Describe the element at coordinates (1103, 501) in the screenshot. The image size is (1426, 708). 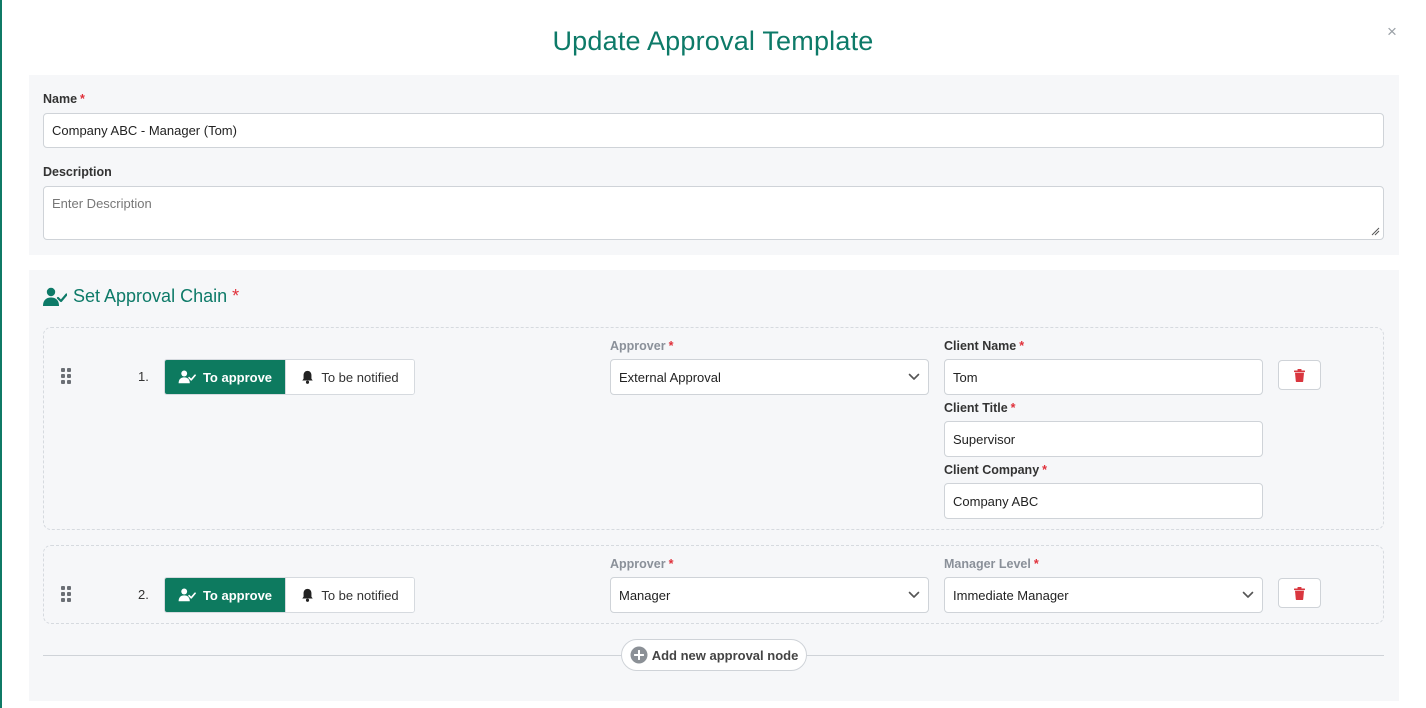
I see `client-company-input: Company ABC` at that location.